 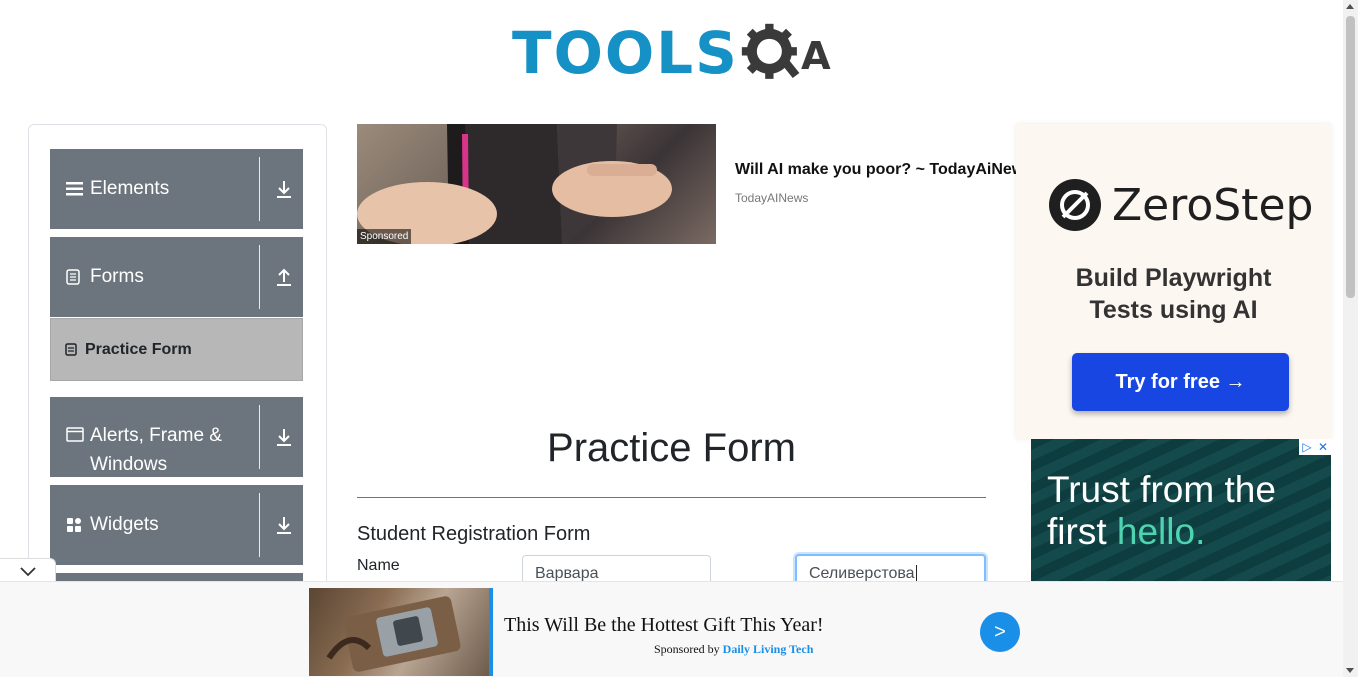 What do you see at coordinates (176, 277) in the screenshot?
I see `group-forms: Forms` at bounding box center [176, 277].